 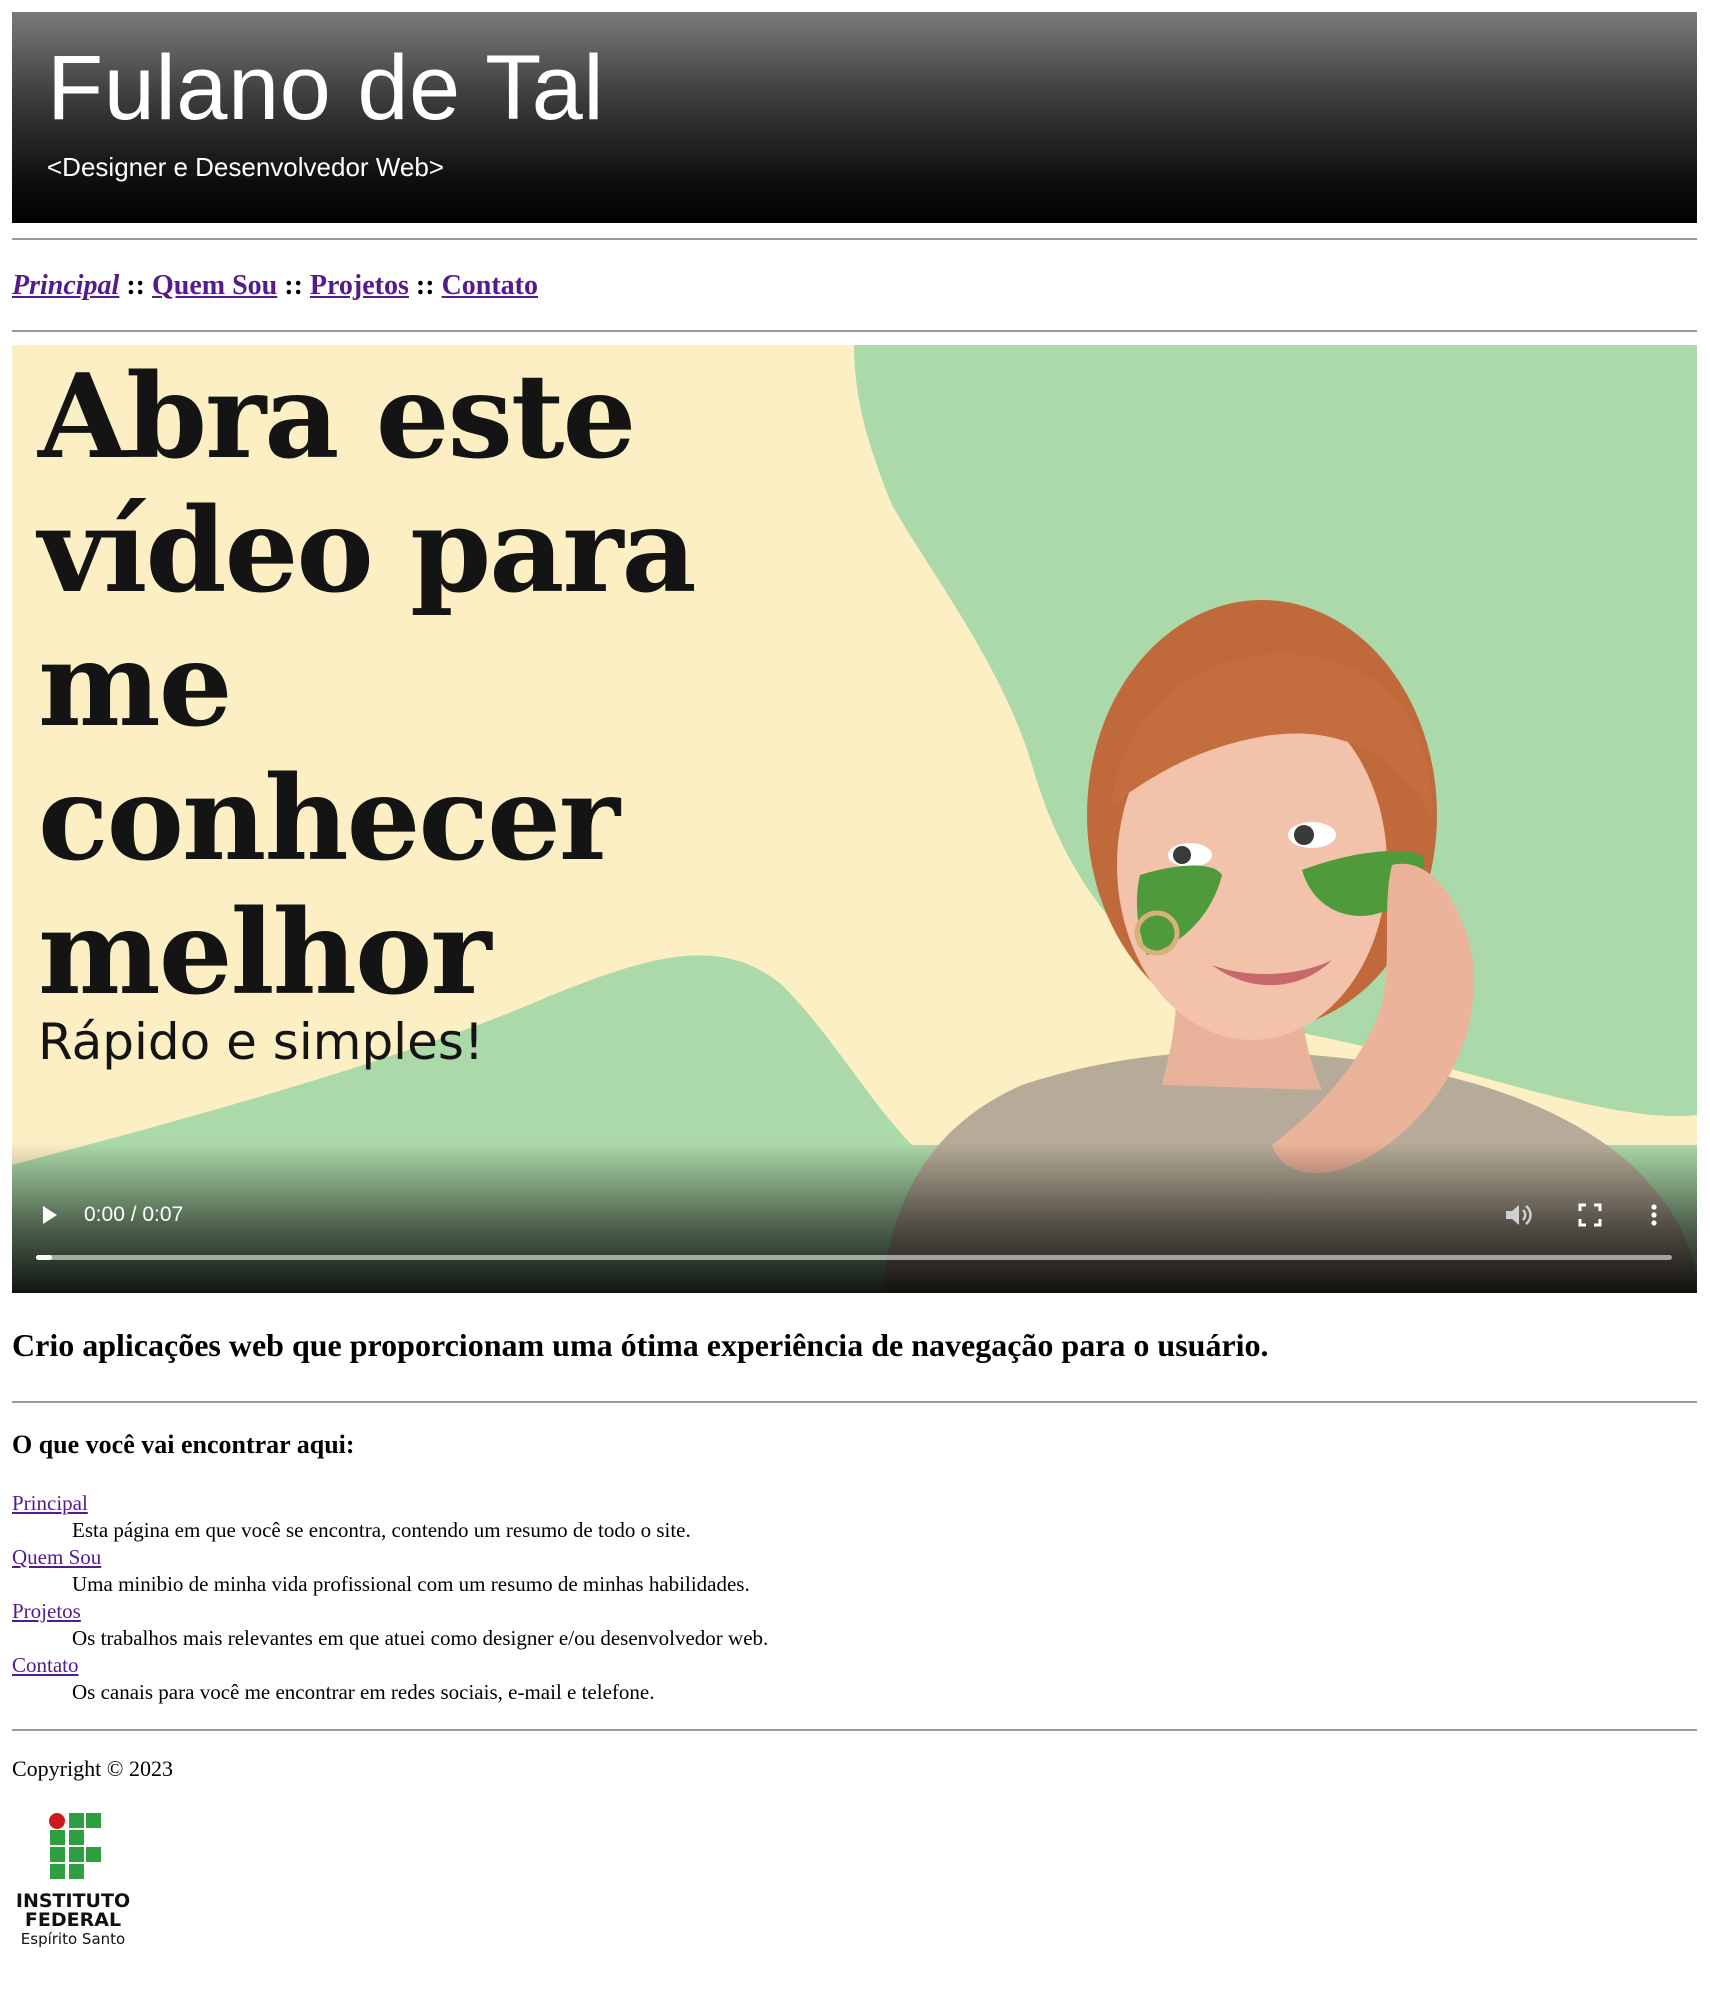 I want to click on list-term: Quem Sou, so click(x=390, y=1557).